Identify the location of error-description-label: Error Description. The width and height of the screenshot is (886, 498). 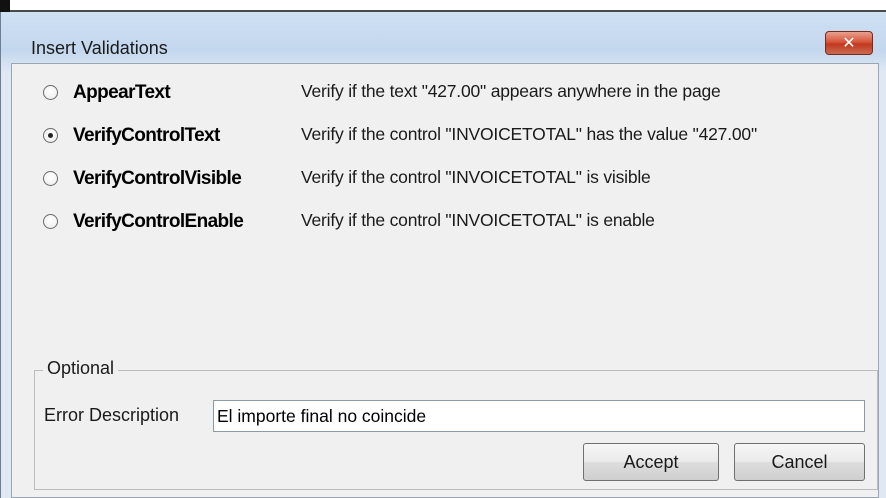
(112, 415).